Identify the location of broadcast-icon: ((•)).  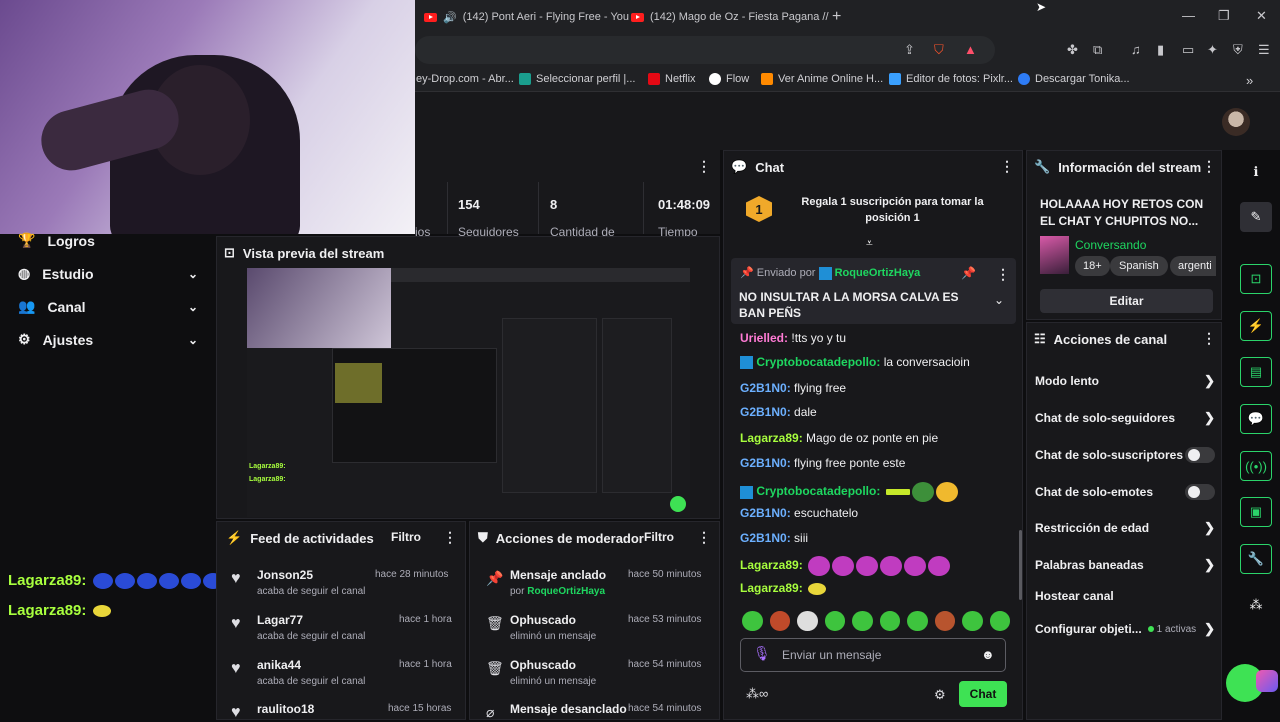
(1256, 466).